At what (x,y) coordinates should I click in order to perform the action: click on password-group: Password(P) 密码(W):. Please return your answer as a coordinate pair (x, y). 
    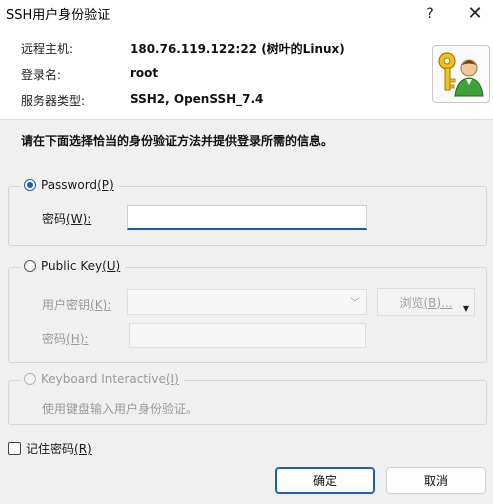
    Looking at the image, I should click on (247, 212).